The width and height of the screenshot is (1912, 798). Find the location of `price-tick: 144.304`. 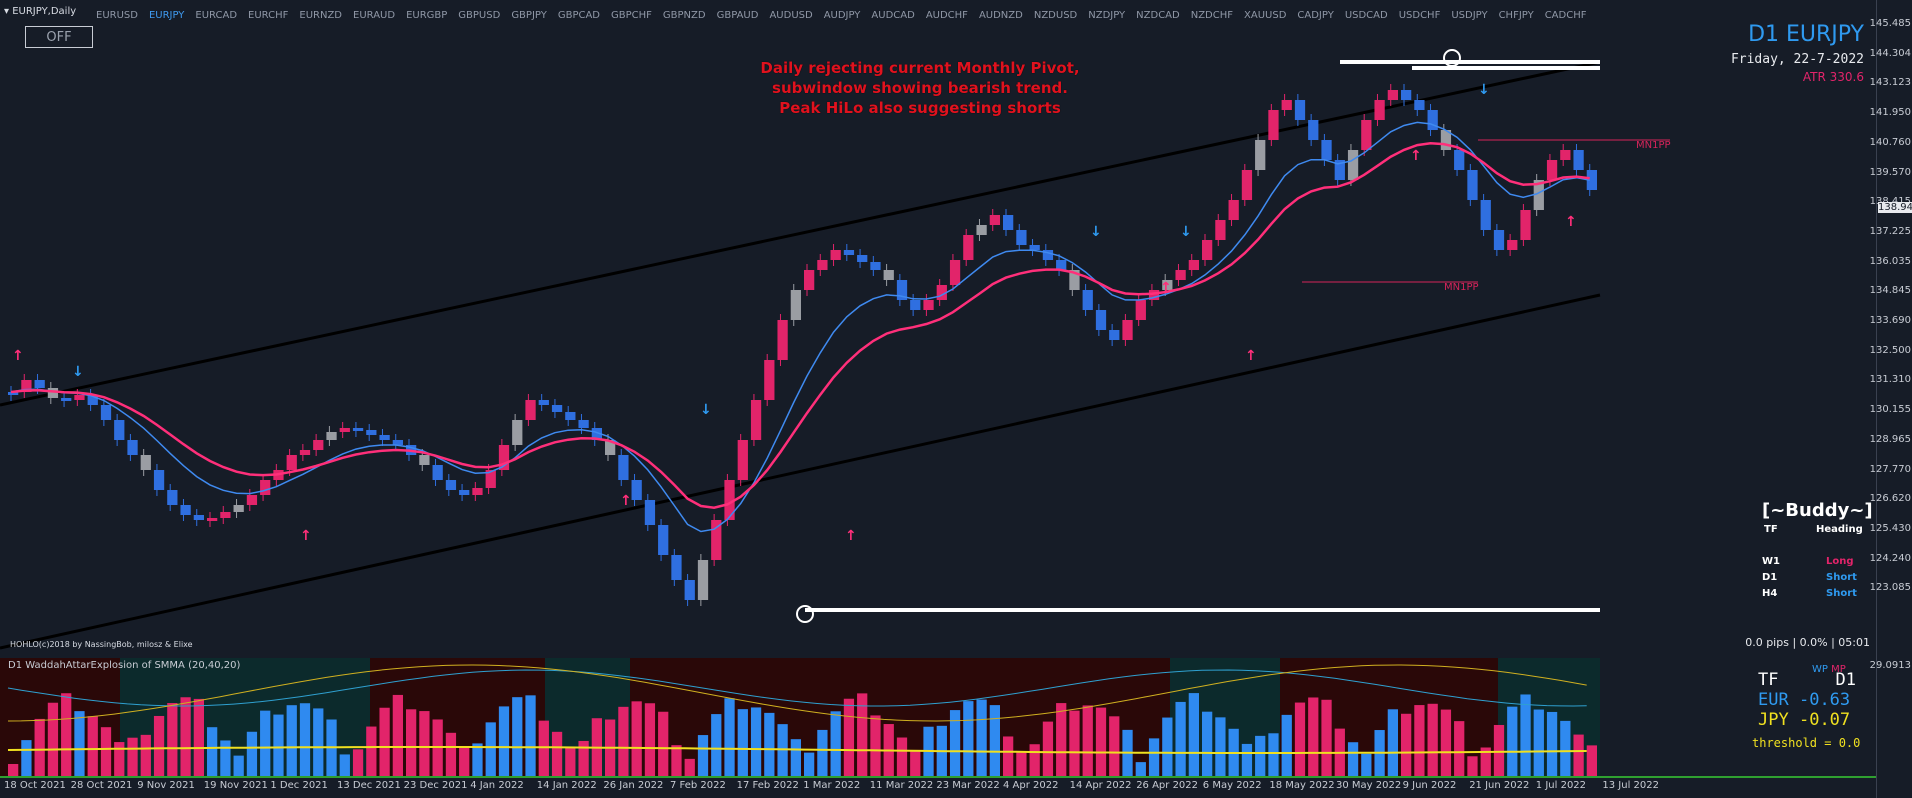

price-tick: 144.304 is located at coordinates (1890, 53).